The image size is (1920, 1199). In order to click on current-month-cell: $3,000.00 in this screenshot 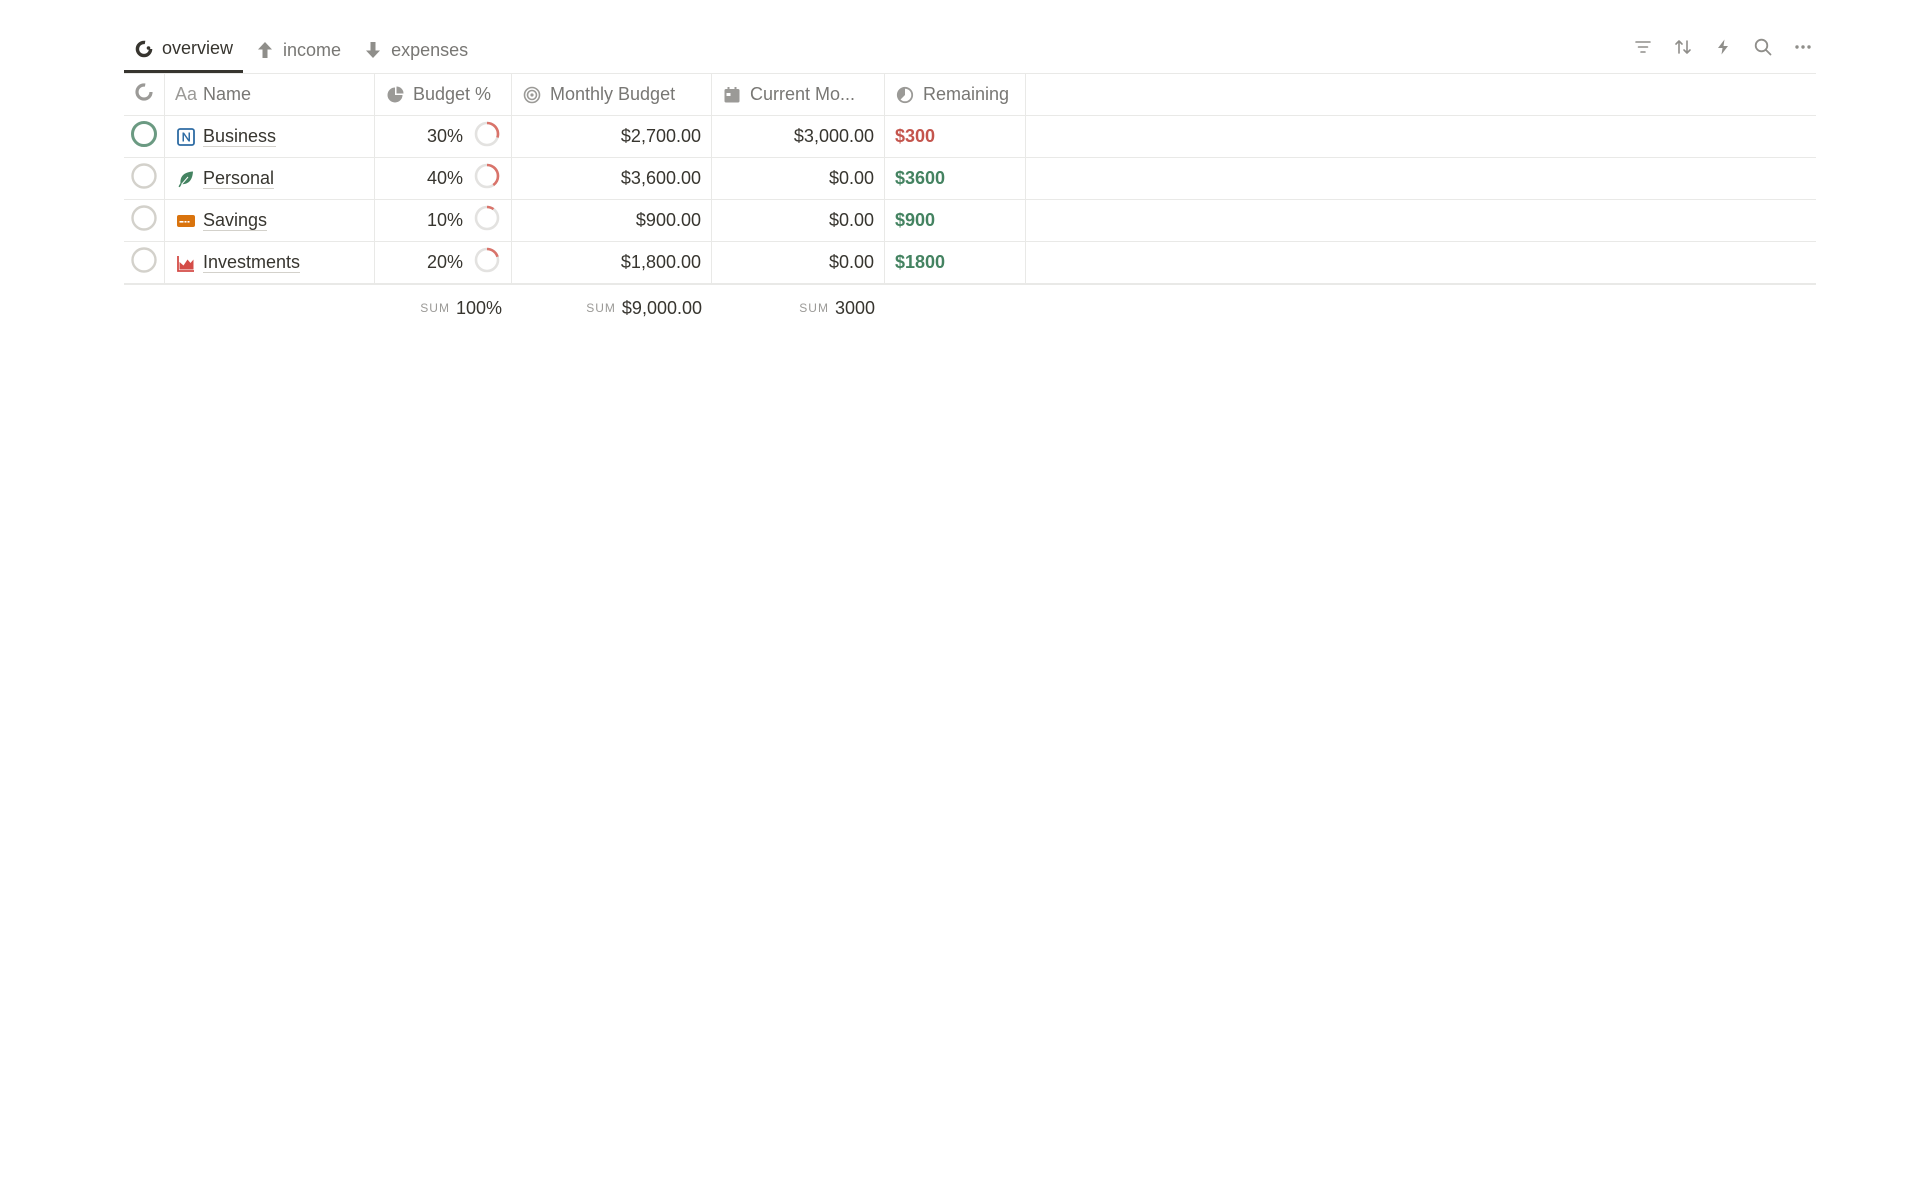, I will do `click(798, 136)`.